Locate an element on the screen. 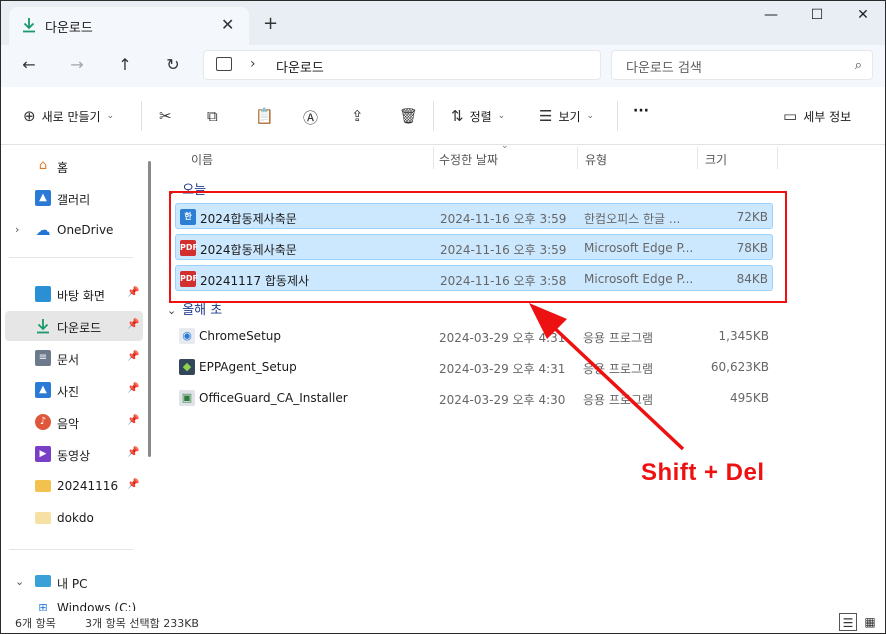 Image resolution: width=886 pixels, height=634 pixels. sidebar-item-drive-c: ⊞ Windows (C:) is located at coordinates (74, 605).